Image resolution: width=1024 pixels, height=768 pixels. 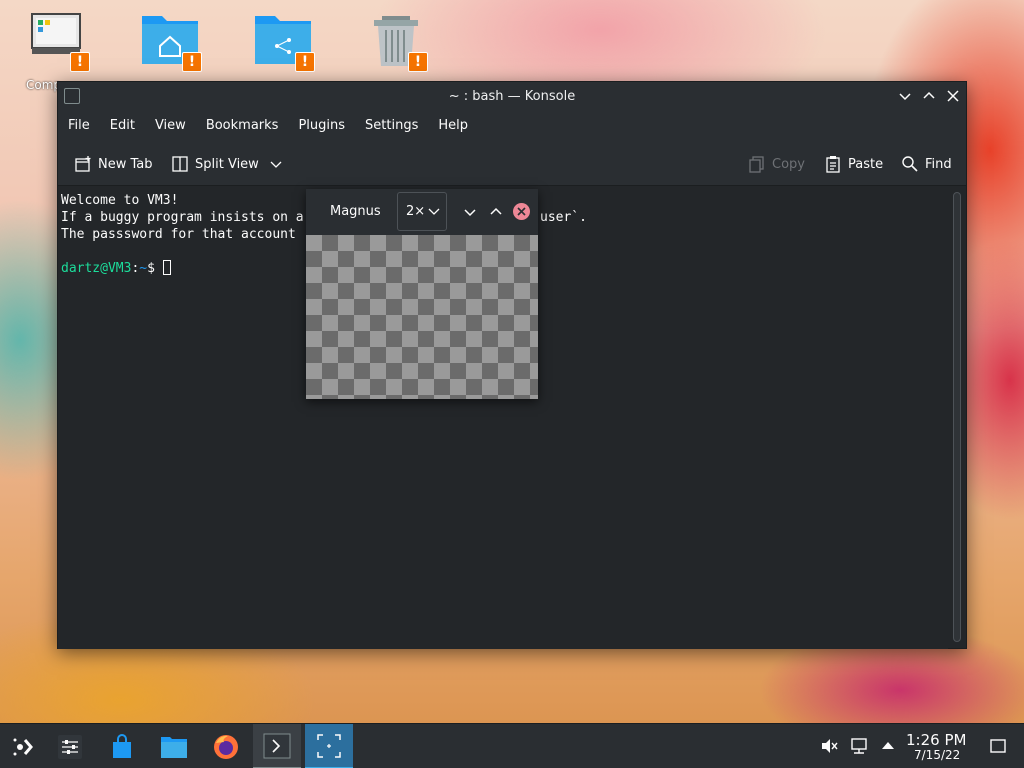 What do you see at coordinates (60, 41) in the screenshot?
I see `computer-desktop-icon: !` at bounding box center [60, 41].